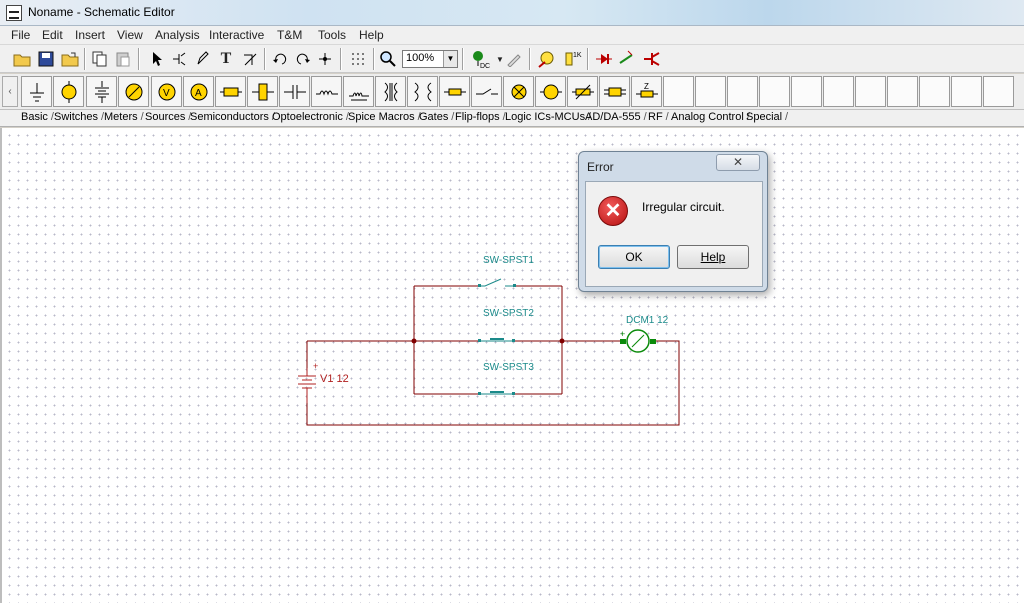 Image resolution: width=1024 pixels, height=603 pixels. What do you see at coordinates (480, 59) in the screenshot?
I see `dc-analysis-icon: DC` at bounding box center [480, 59].